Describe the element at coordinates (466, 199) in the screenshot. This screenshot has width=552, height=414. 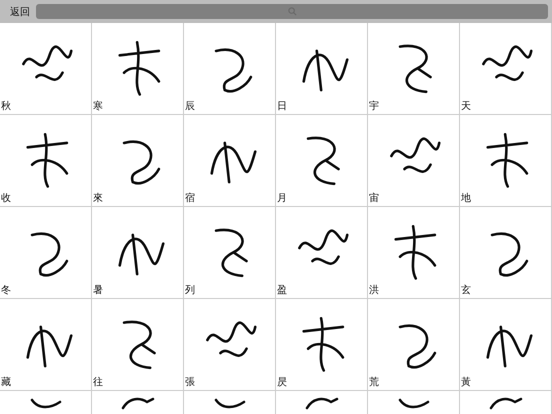
I see `character-label: 地` at that location.